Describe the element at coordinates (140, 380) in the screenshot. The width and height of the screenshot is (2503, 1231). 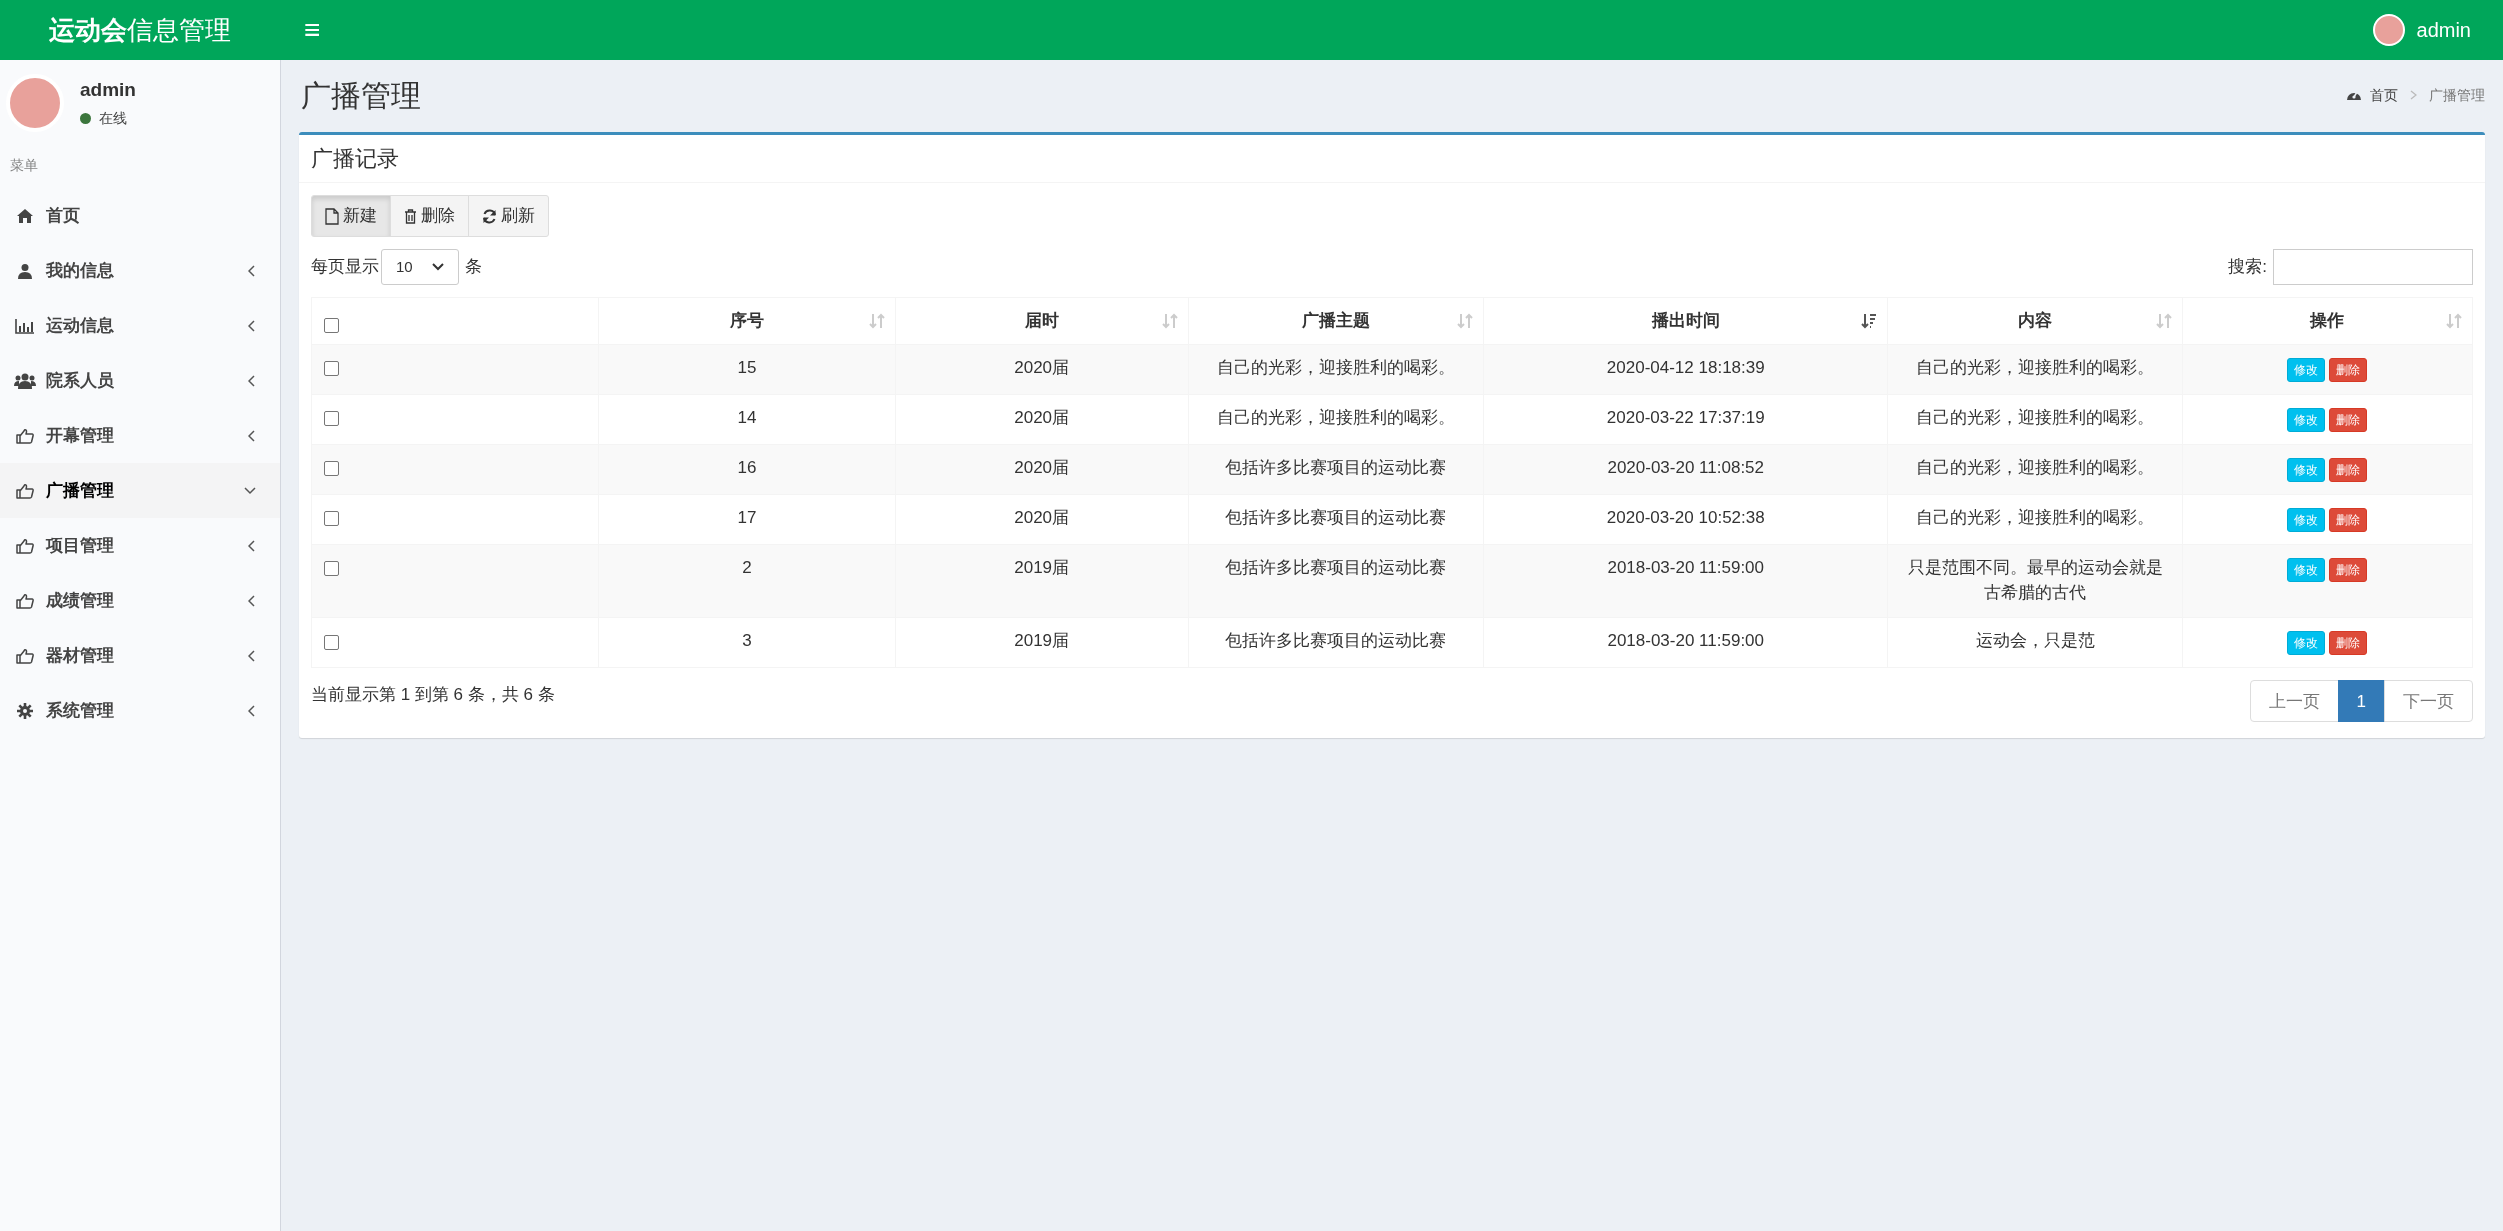
I see `sidebar-item: 院系人员` at that location.